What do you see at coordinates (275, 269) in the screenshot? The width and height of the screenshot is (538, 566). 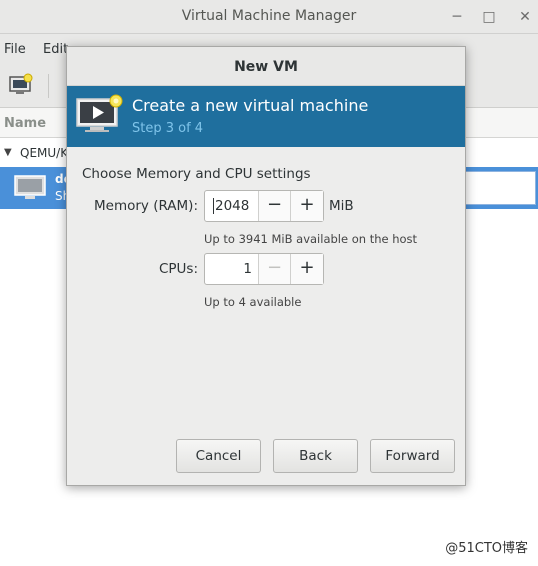 I see `cpus-decrease-button: −` at bounding box center [275, 269].